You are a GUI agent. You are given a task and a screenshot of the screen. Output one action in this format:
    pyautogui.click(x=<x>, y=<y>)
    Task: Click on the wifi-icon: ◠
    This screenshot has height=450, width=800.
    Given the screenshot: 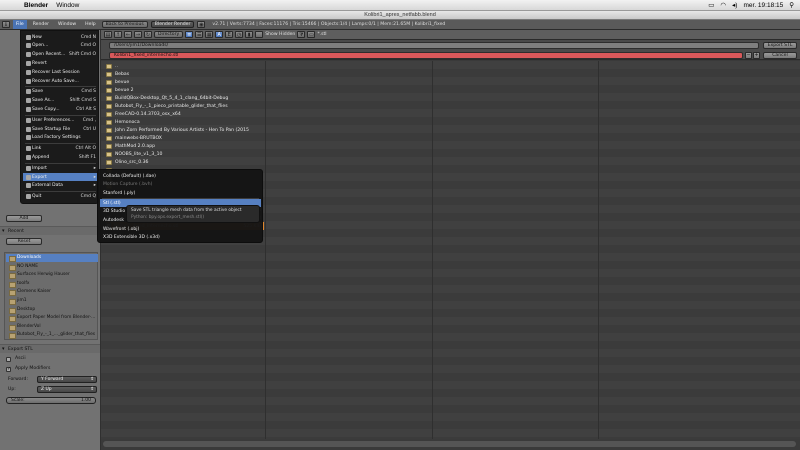 What is the action you would take?
    pyautogui.click(x=723, y=5)
    